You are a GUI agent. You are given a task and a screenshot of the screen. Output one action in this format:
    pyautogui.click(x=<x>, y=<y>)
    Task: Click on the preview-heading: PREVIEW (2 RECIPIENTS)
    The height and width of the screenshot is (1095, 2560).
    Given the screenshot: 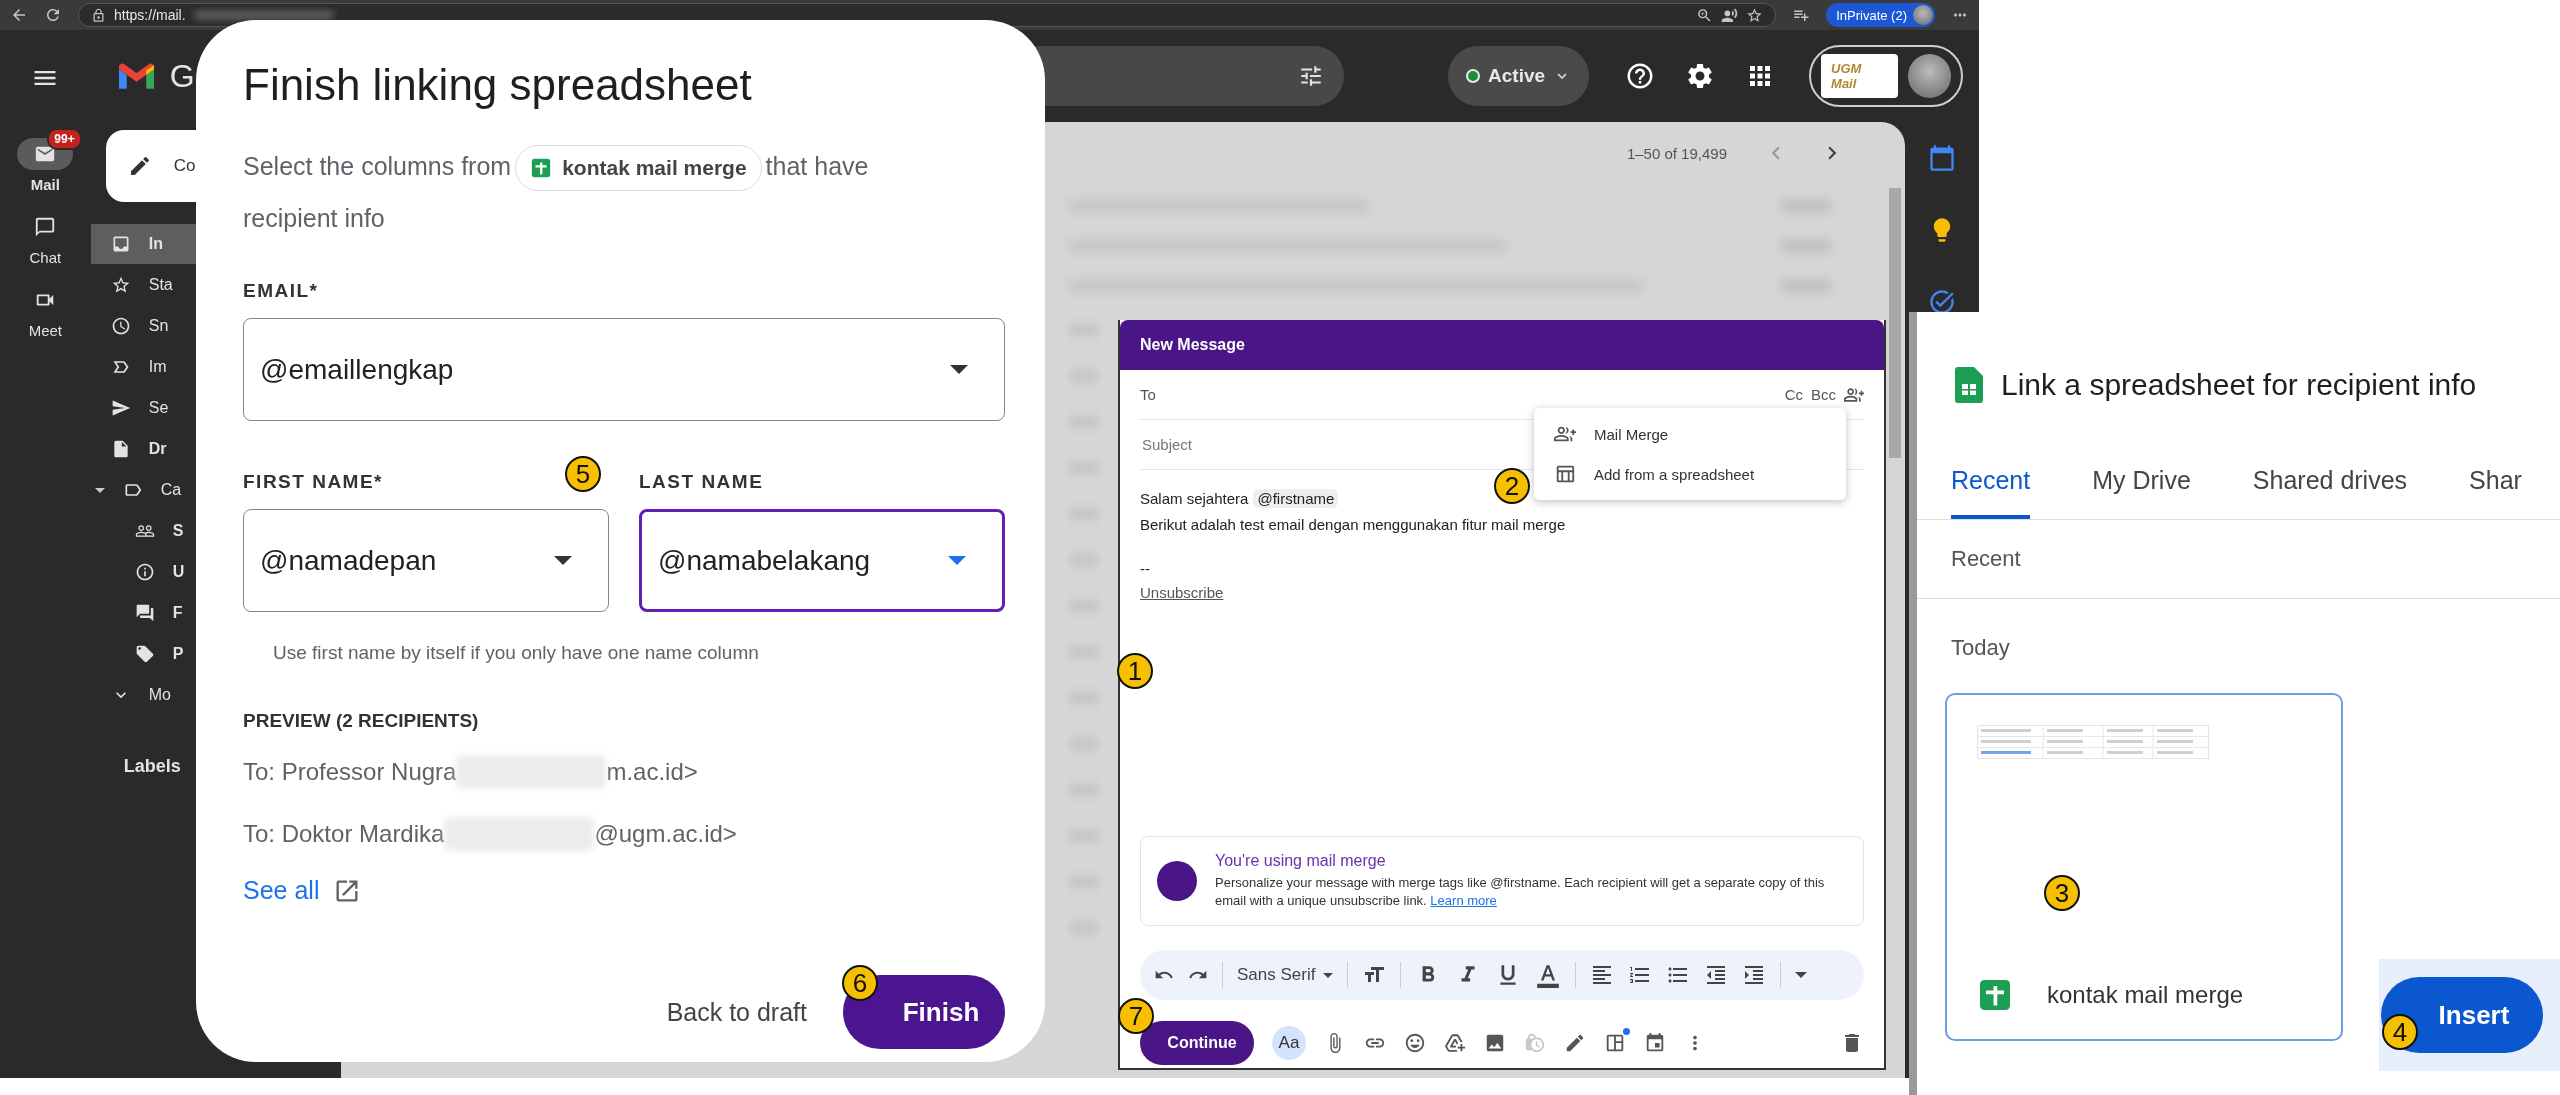 What is the action you would take?
    pyautogui.click(x=361, y=721)
    